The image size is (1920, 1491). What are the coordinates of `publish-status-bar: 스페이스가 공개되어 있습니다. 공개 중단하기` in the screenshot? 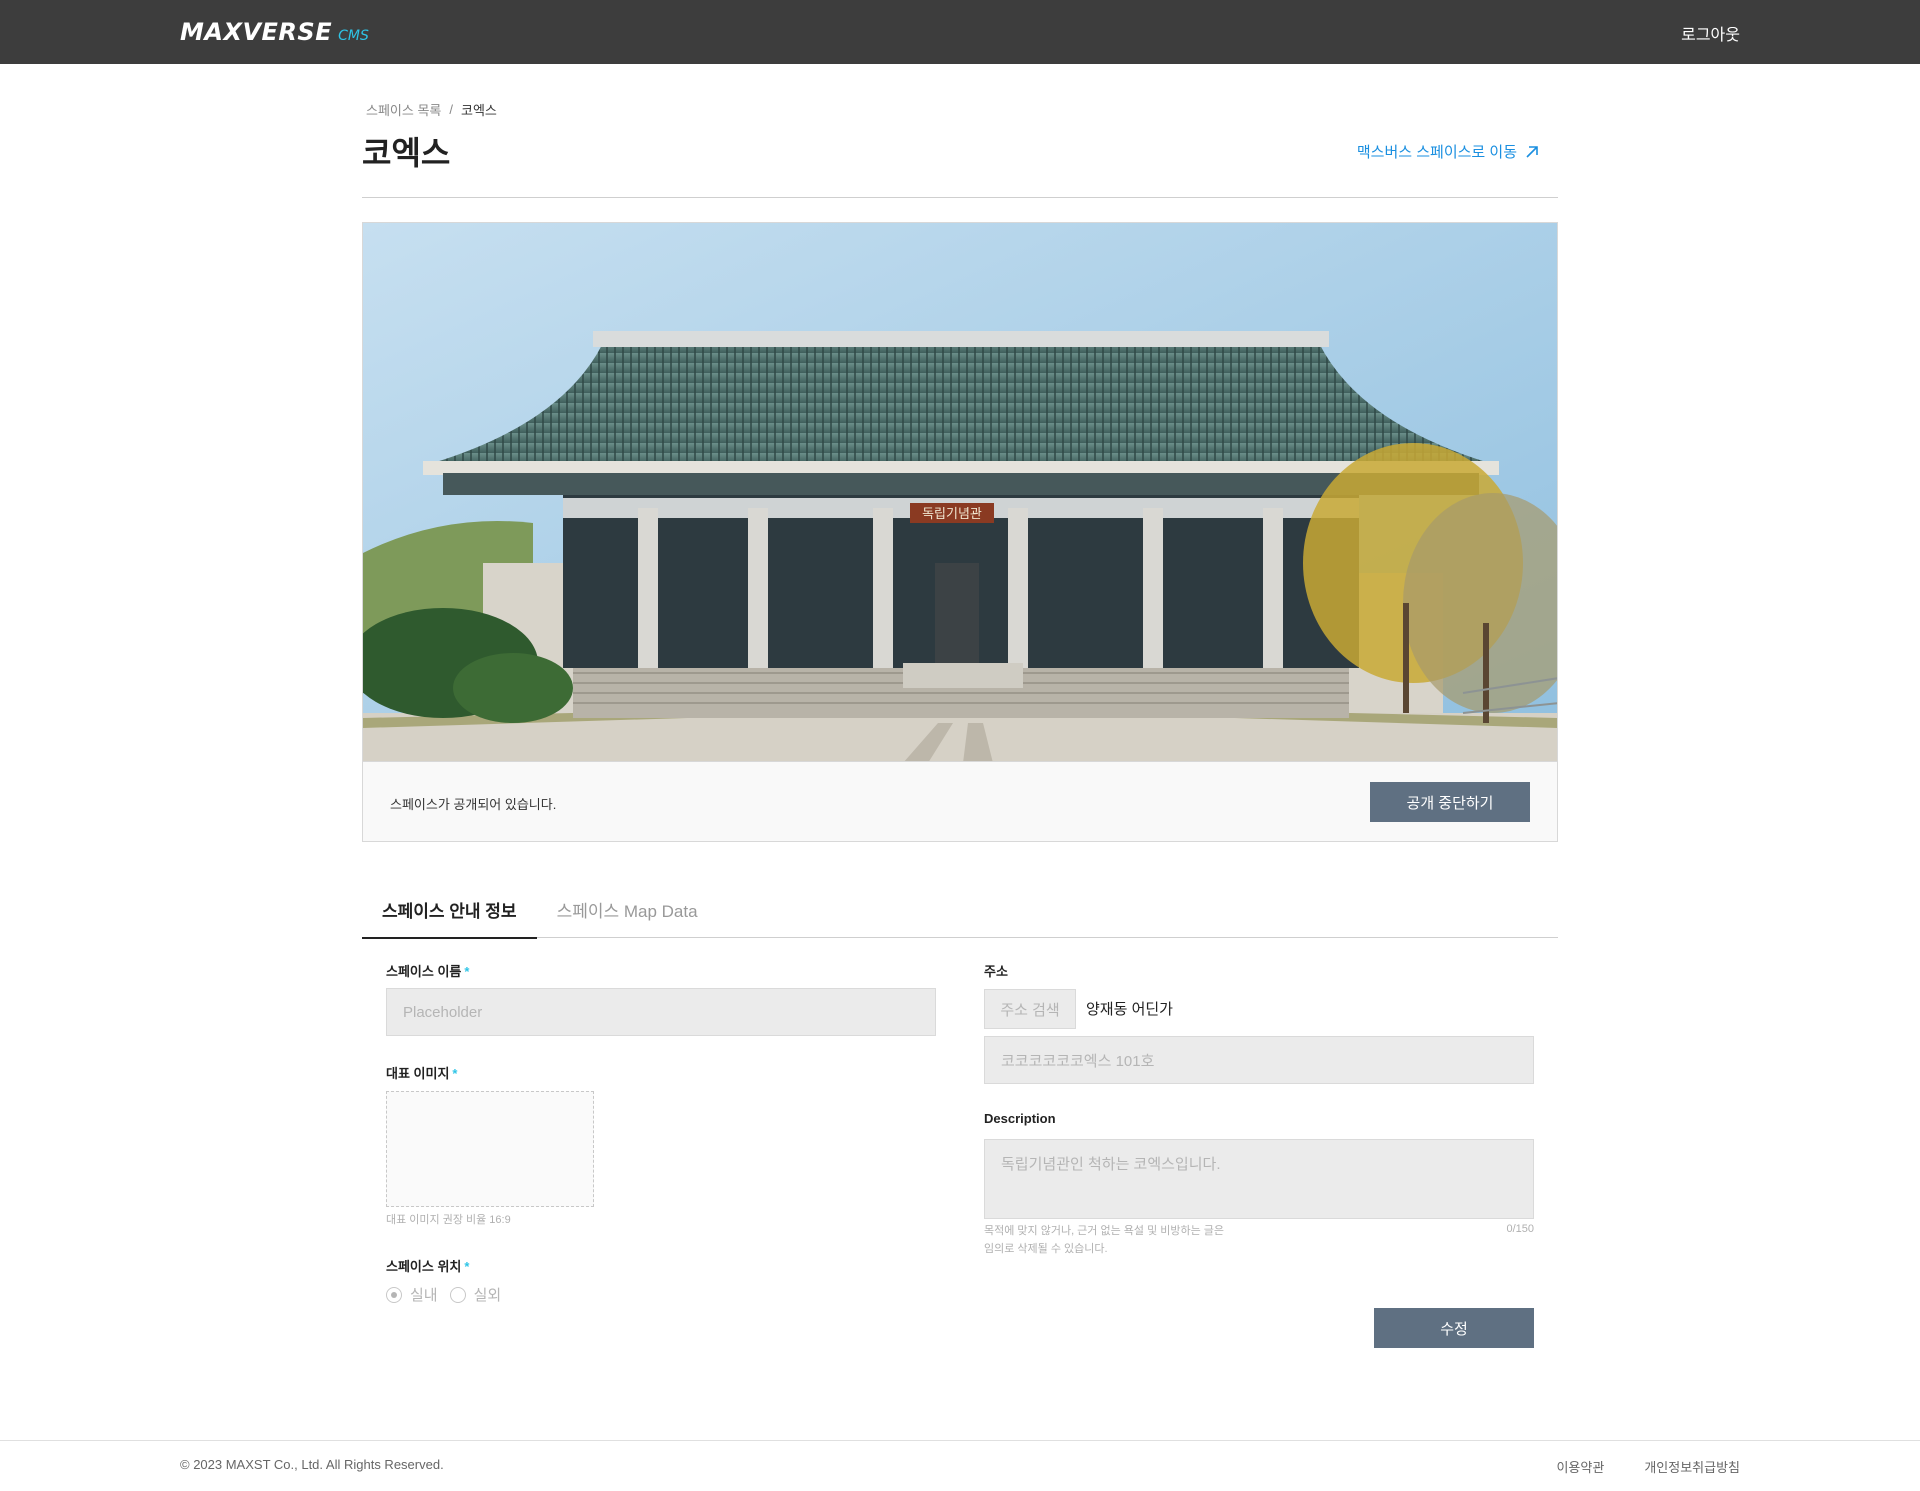 It's located at (960, 802).